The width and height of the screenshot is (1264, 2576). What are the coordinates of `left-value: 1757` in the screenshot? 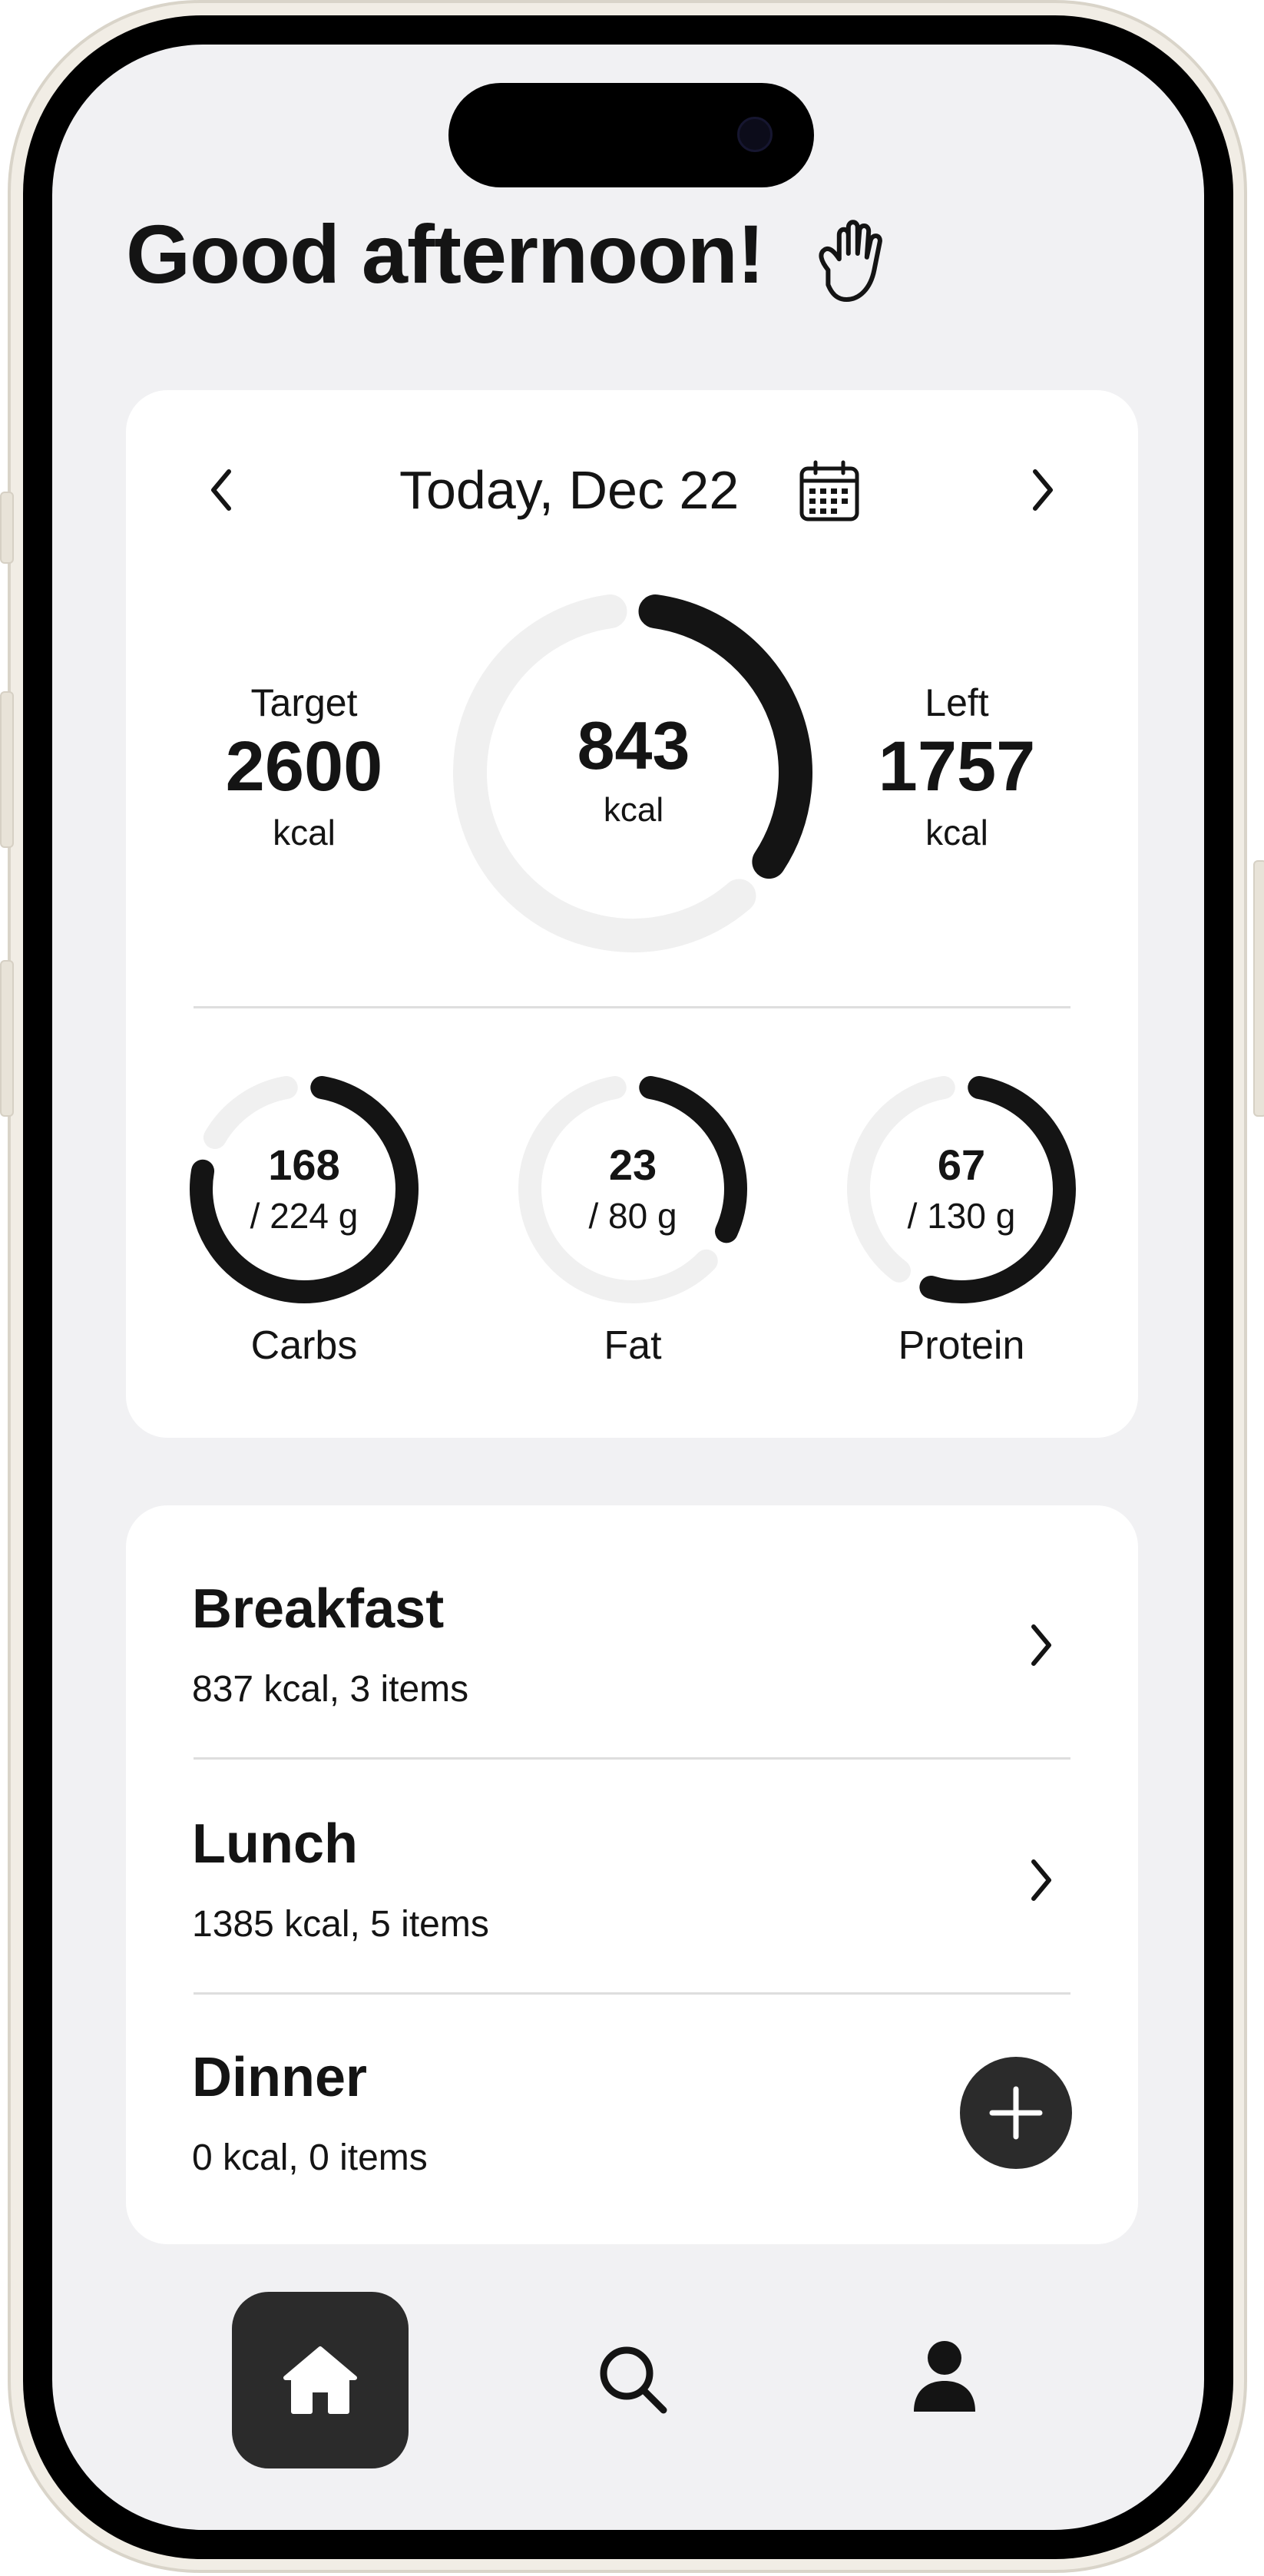 It's located at (957, 767).